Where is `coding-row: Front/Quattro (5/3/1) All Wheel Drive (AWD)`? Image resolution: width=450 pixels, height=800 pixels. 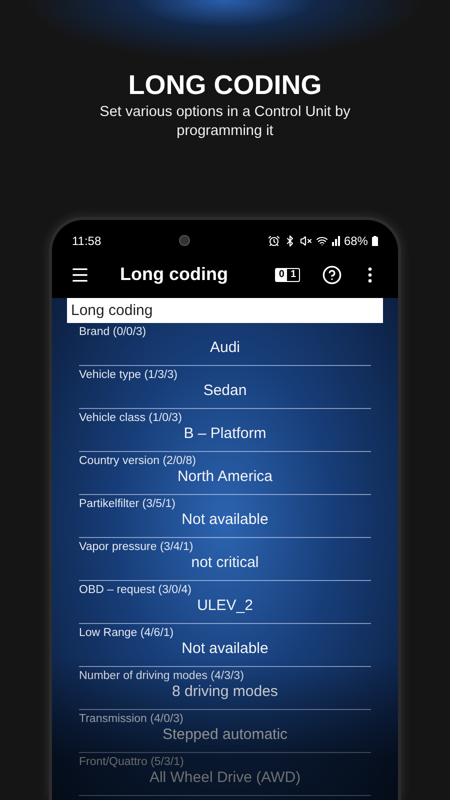
coding-row: Front/Quattro (5/3/1) All Wheel Drive (AWD) is located at coordinates (225, 774).